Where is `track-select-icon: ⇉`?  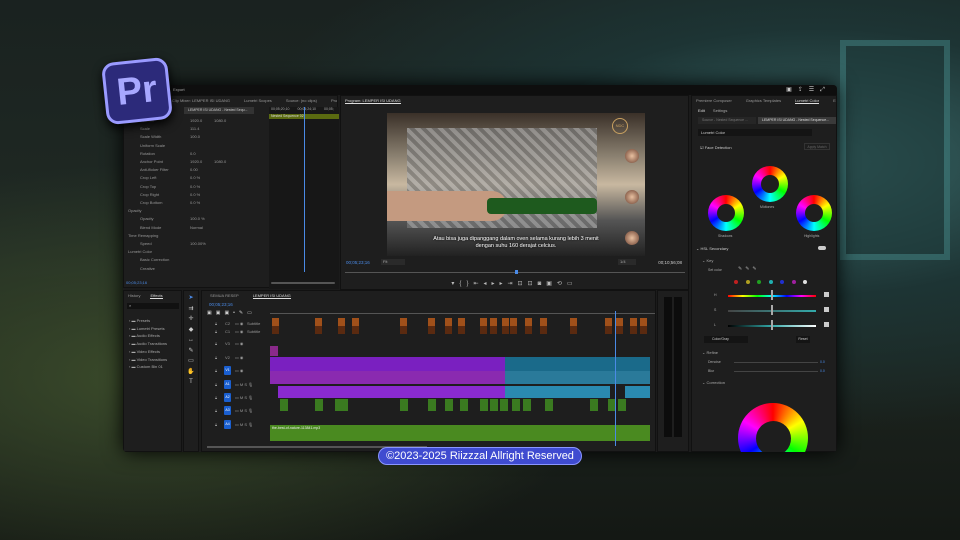
track-select-icon: ⇉ is located at coordinates (191, 309).